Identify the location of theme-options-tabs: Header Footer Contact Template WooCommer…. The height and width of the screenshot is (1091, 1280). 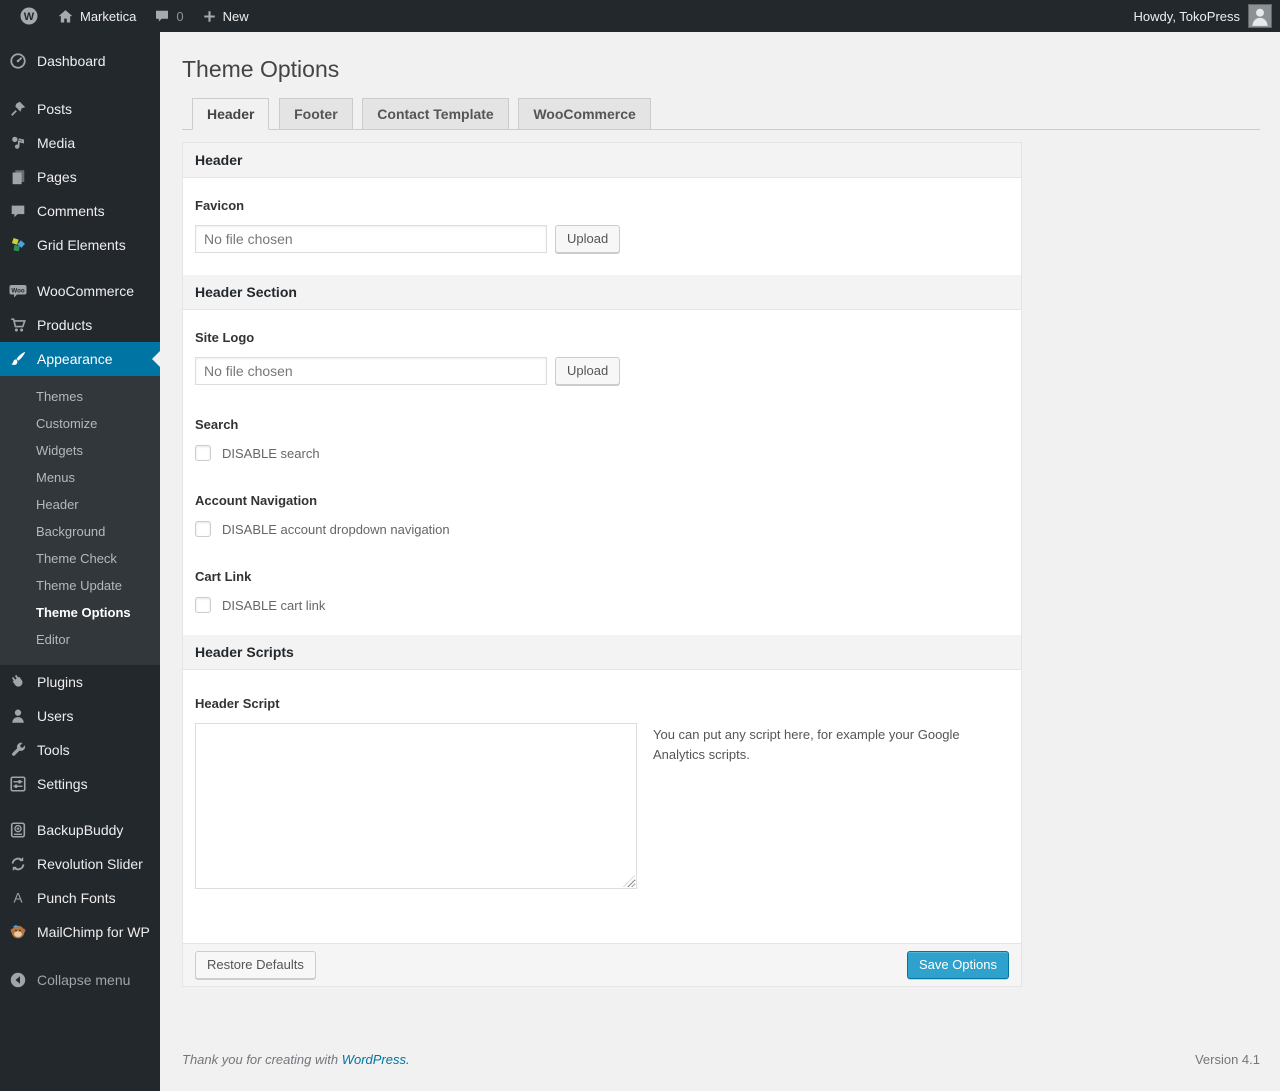
(721, 114).